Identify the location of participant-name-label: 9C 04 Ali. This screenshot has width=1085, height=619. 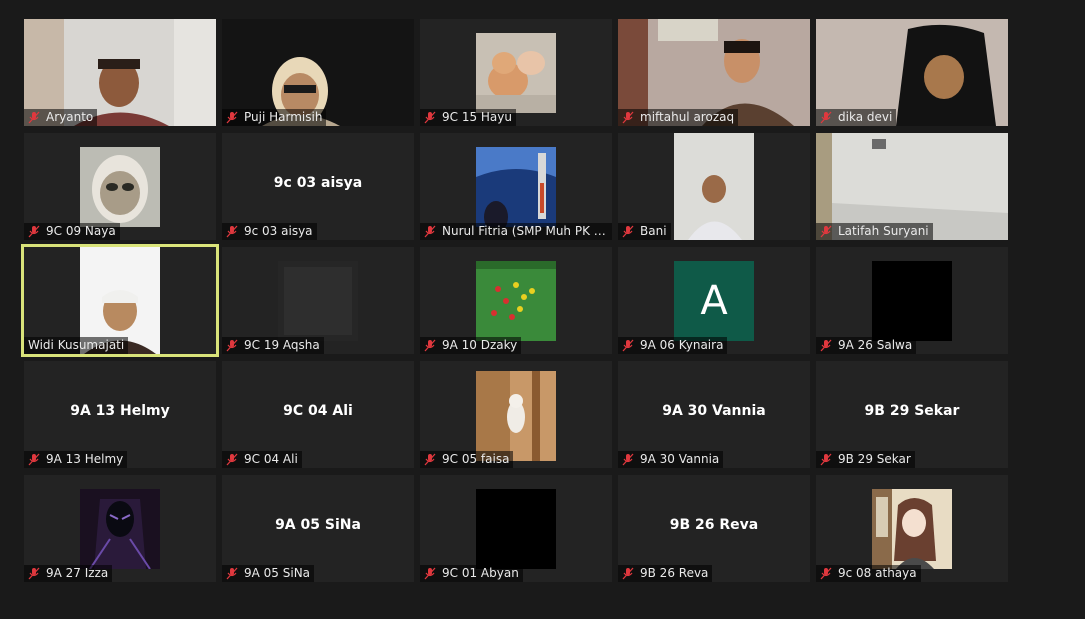
(262, 459).